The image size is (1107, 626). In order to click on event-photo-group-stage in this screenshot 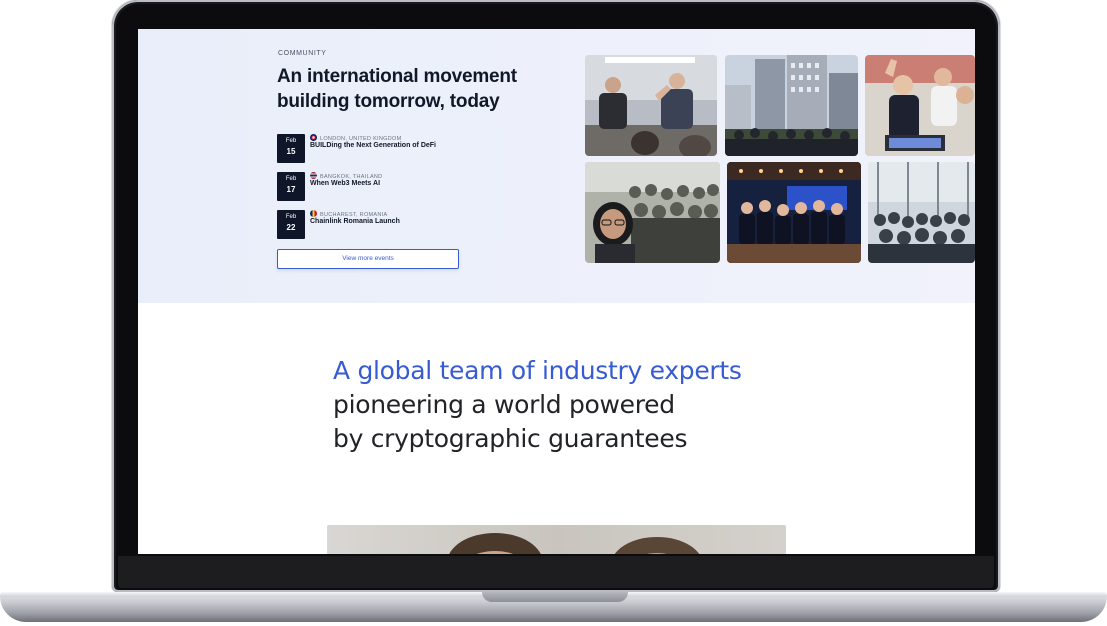, I will do `click(794, 212)`.